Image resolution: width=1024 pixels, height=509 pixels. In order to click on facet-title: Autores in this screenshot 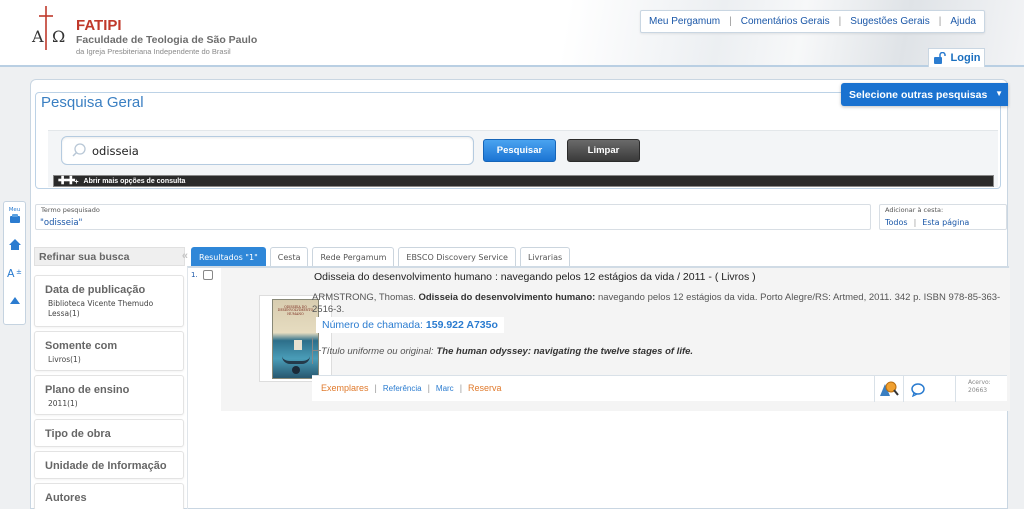, I will do `click(66, 498)`.